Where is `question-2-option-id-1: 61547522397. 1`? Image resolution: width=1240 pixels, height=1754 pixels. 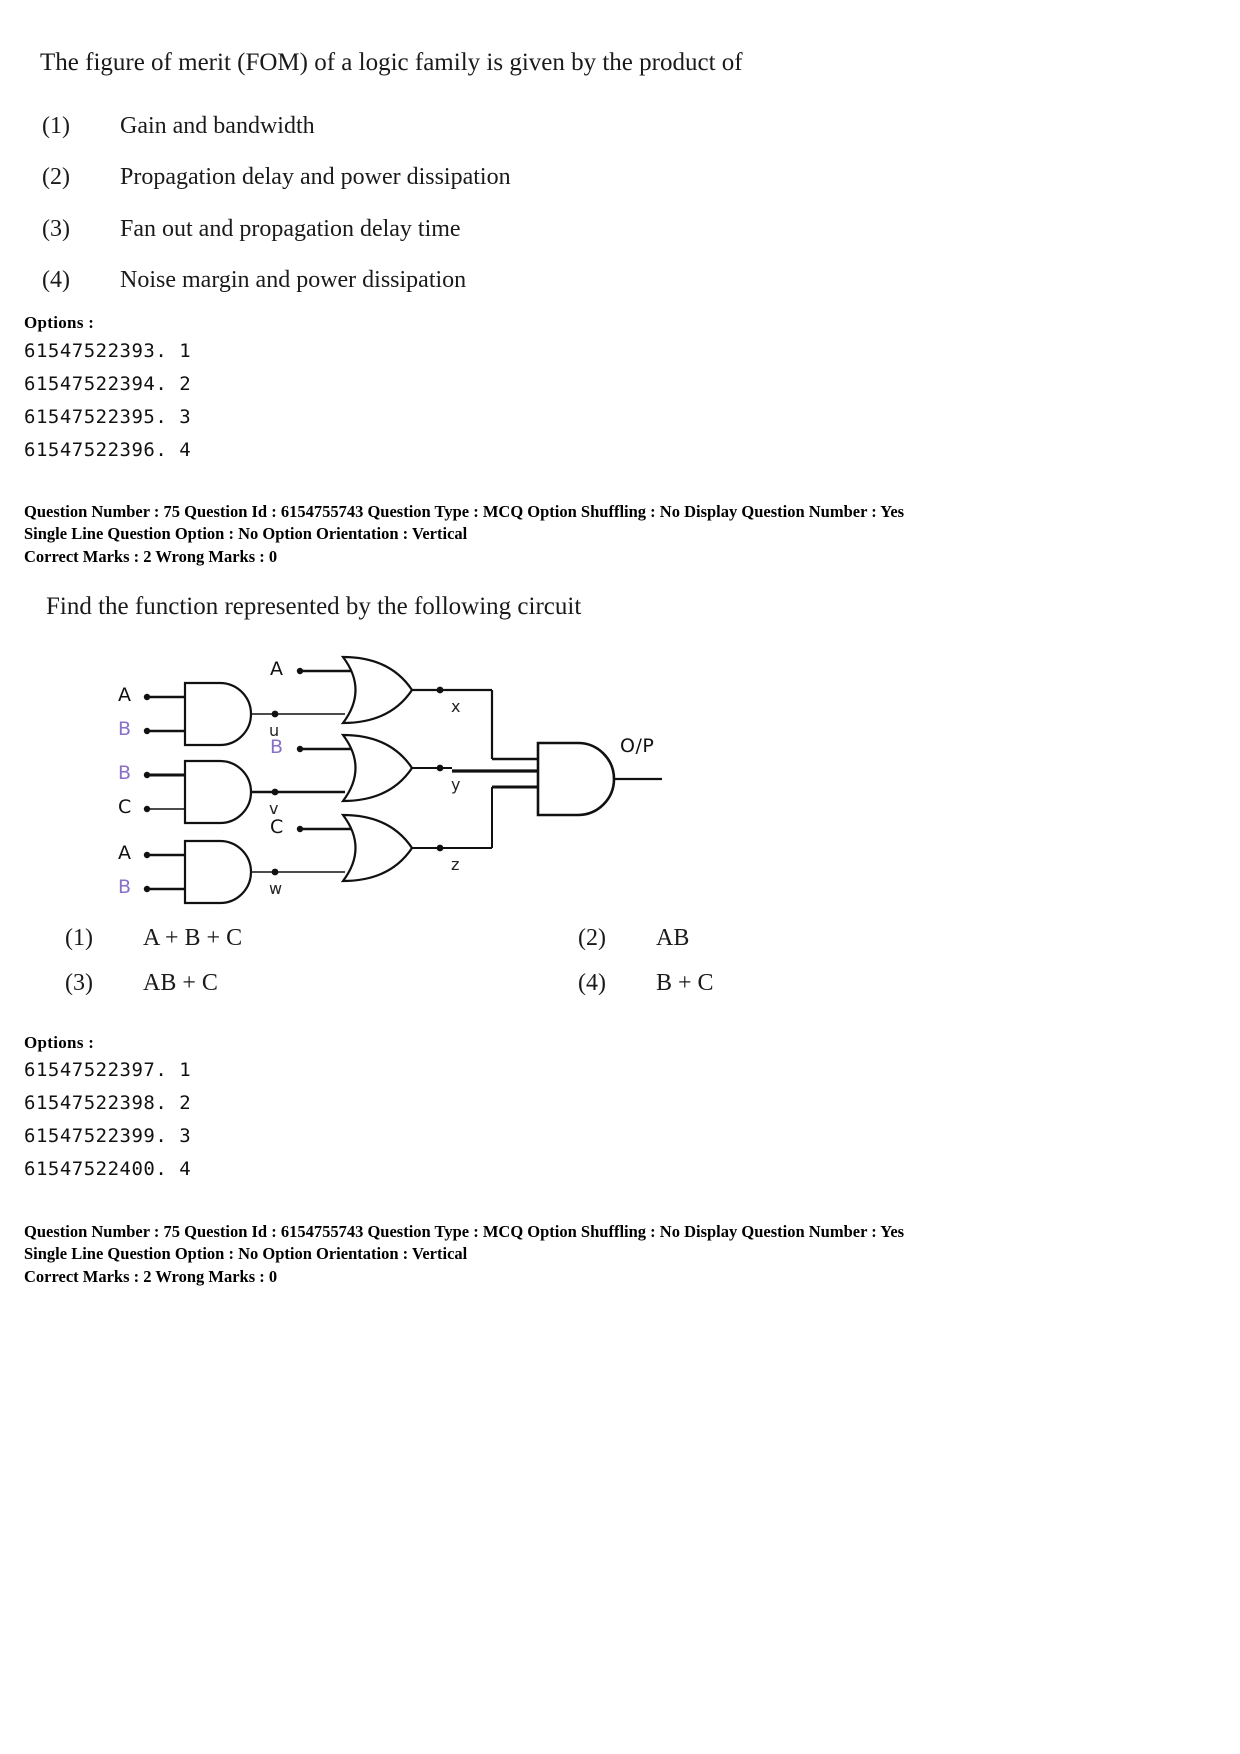
question-2-option-id-1: 61547522397. 1 is located at coordinates (108, 1070).